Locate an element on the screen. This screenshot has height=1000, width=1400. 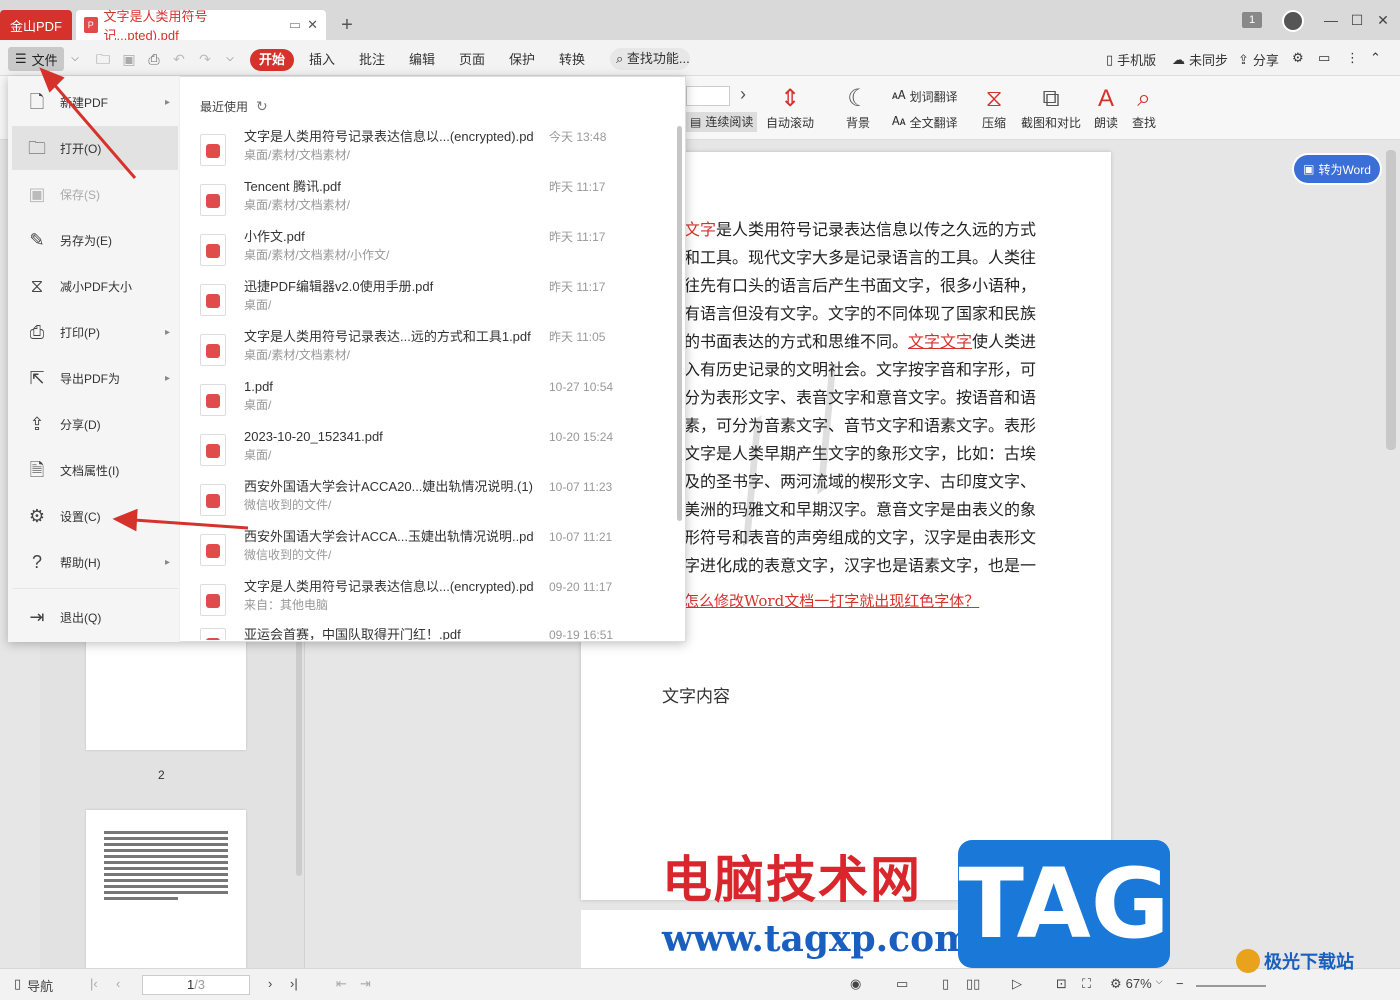
recent-file-item: 亚运会首赛，中国队取得开门红！.pdf 09-19 16:51 is located at coordinates (435, 634).